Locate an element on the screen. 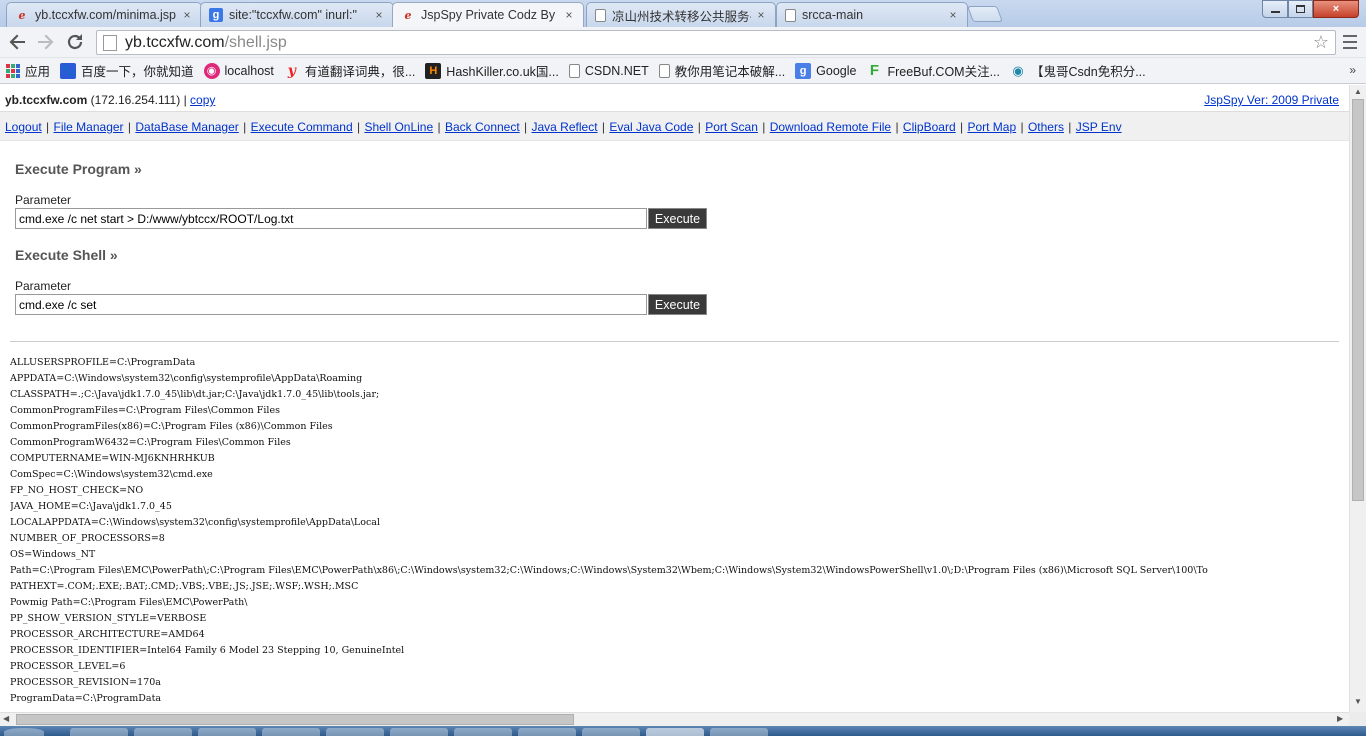 Image resolution: width=1366 pixels, height=736 pixels. bookmark-localhost: ◉ localhost is located at coordinates (238, 70).